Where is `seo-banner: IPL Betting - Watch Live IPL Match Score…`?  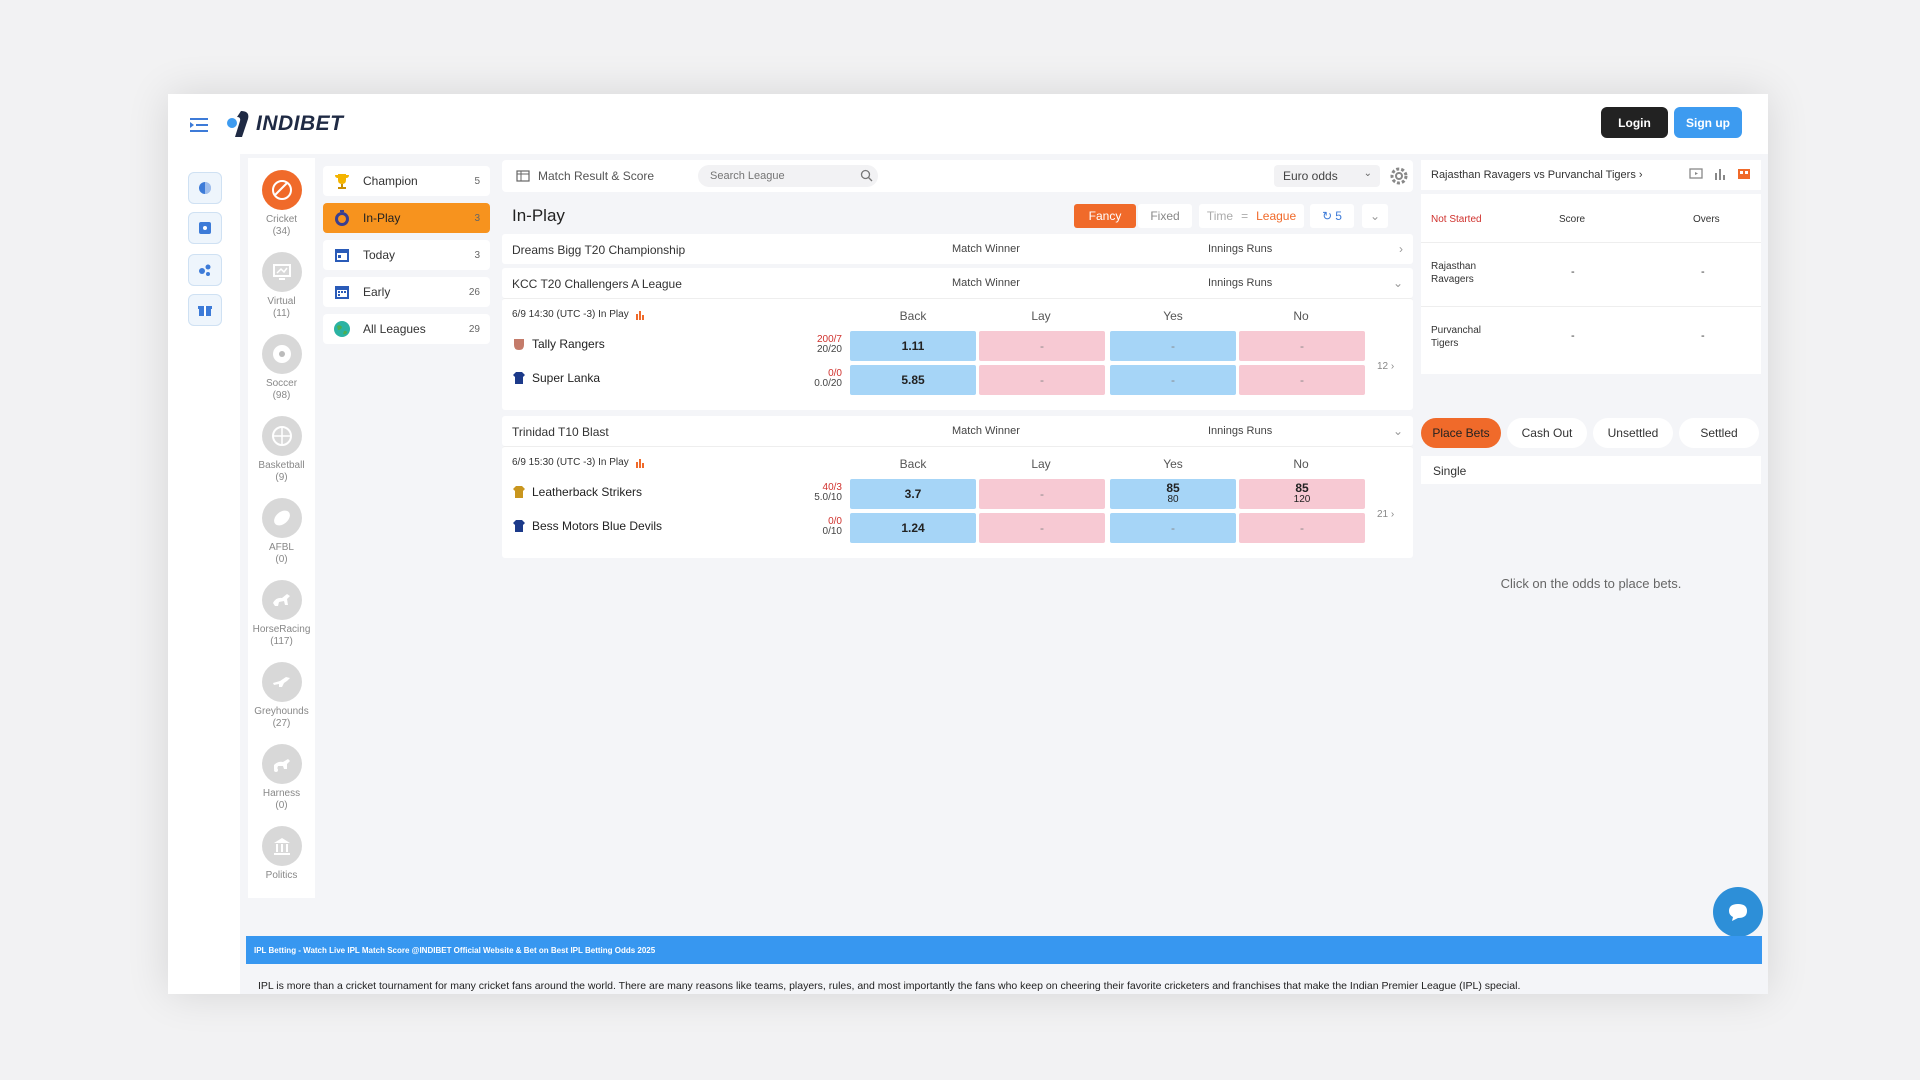
seo-banner: IPL Betting - Watch Live IPL Match Score… is located at coordinates (1004, 950).